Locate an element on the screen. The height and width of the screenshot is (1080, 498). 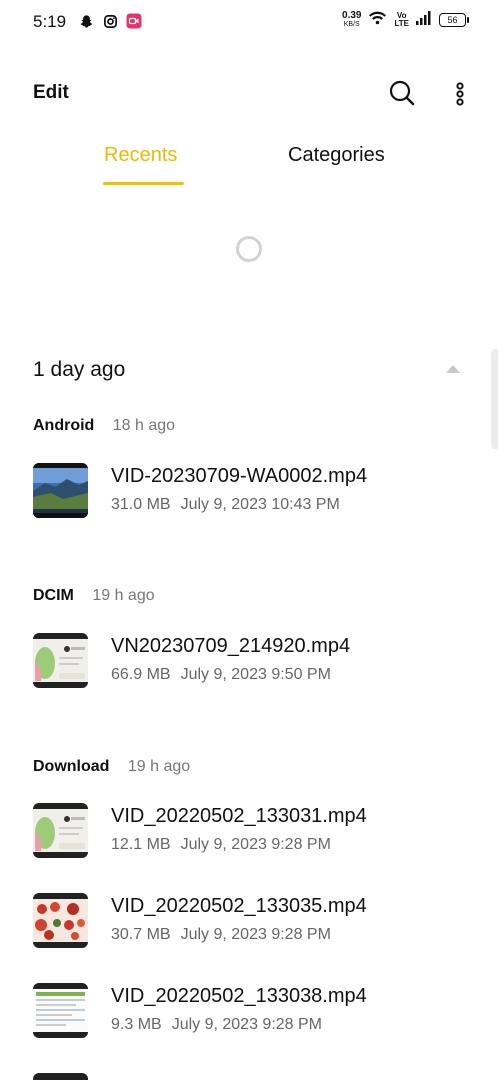
file-meta: 12.1 MB July 9, 2023 9:28 PM is located at coordinates (221, 845).